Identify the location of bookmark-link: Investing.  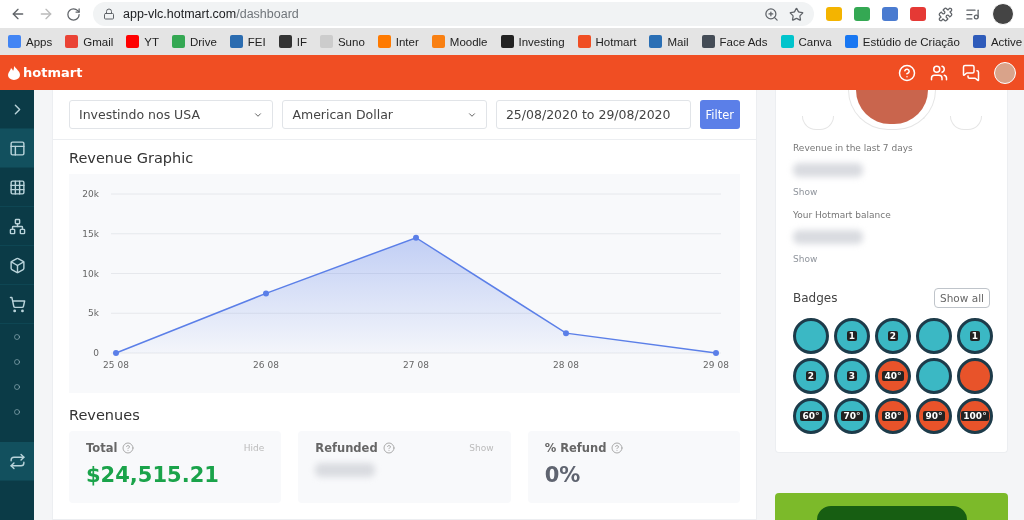
(532, 41).